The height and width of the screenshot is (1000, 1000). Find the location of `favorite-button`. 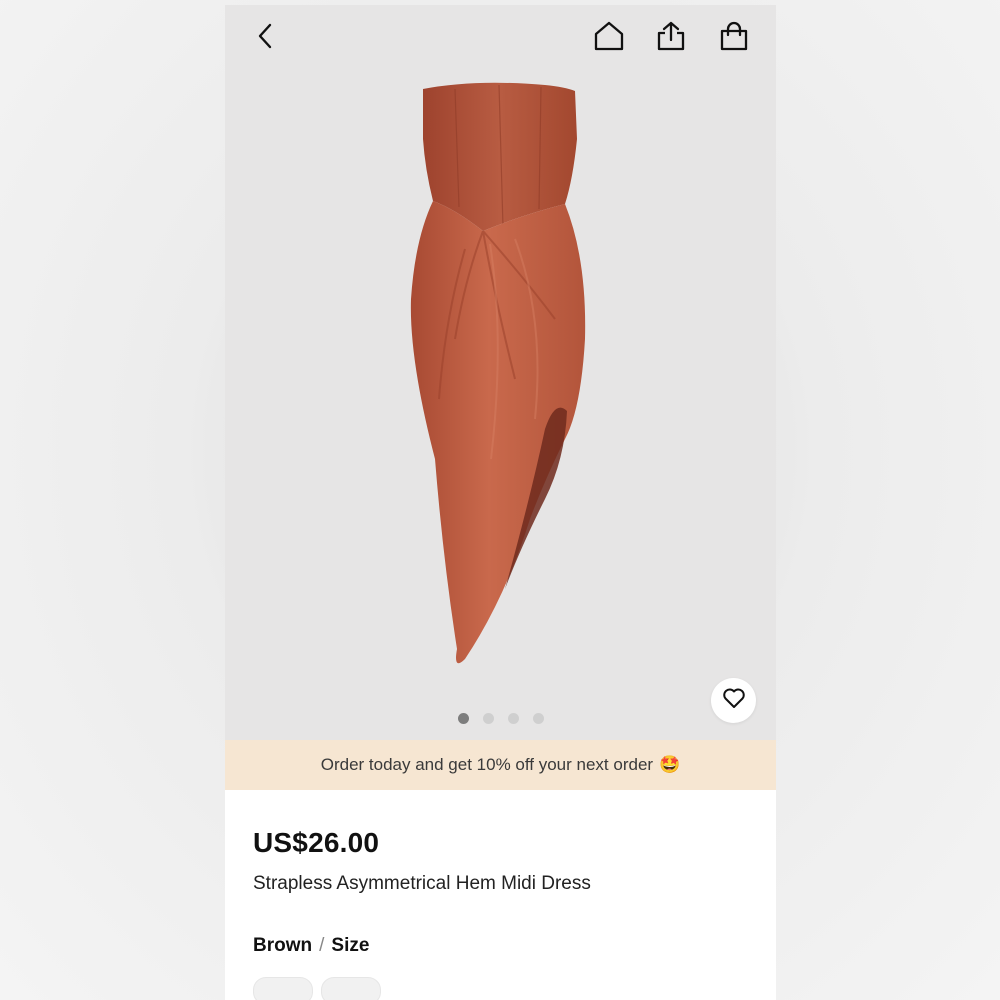

favorite-button is located at coordinates (733, 700).